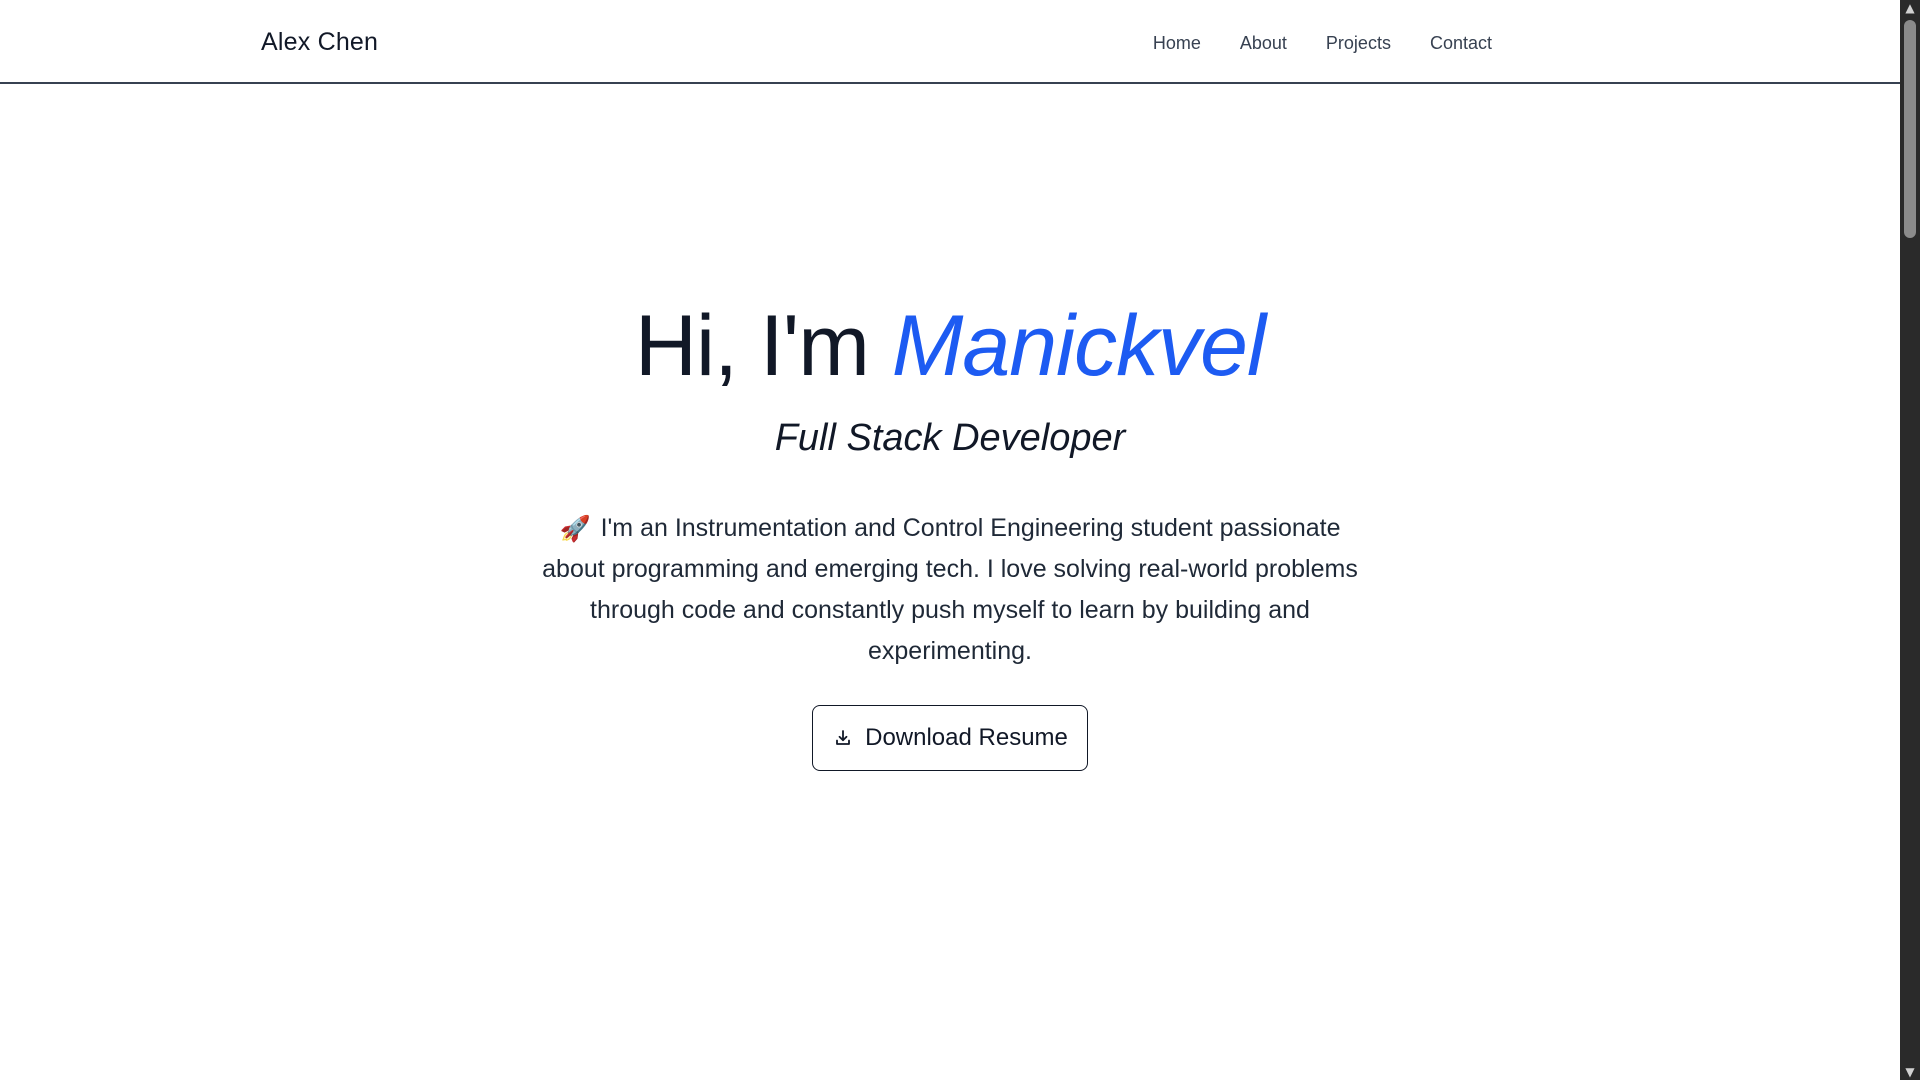 This screenshot has height=1080, width=1920. What do you see at coordinates (950, 438) in the screenshot?
I see `hero-role: Full Stack Developer` at bounding box center [950, 438].